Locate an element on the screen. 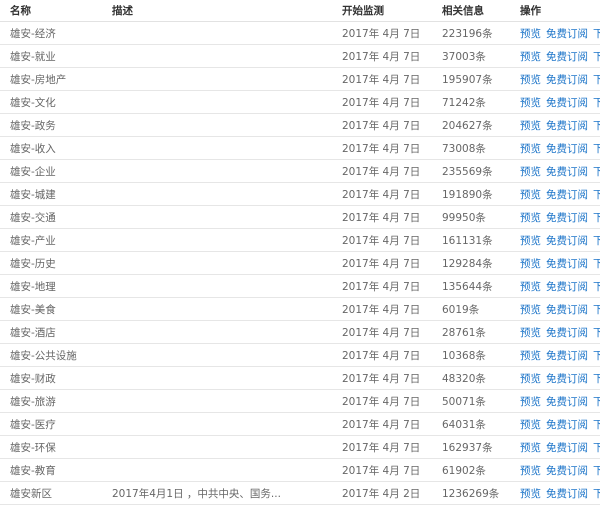  row-name: 雄安-教育 is located at coordinates (51, 470).